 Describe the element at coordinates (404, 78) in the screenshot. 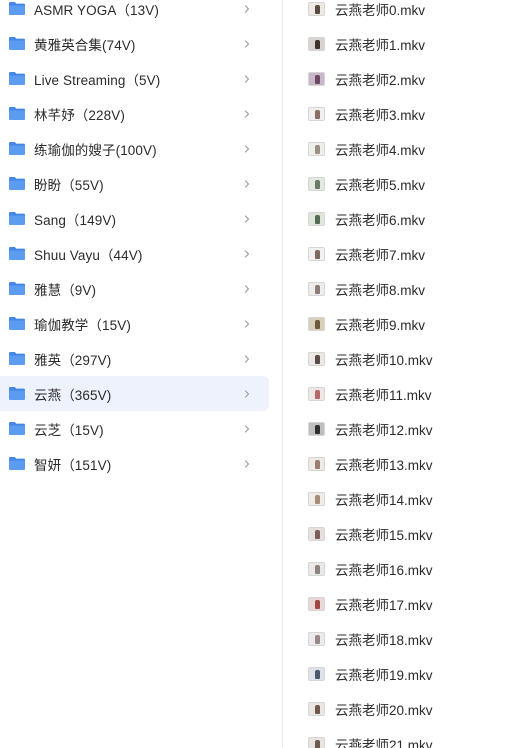

I see `file-item: 云燕老师2.mkv` at that location.